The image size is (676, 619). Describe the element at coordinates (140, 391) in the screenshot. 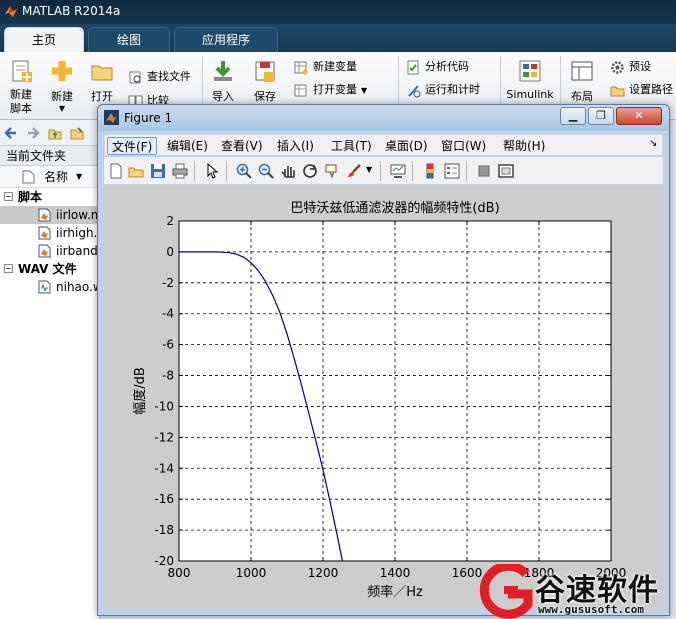

I see `y-axis-label: 幅度/dB` at that location.